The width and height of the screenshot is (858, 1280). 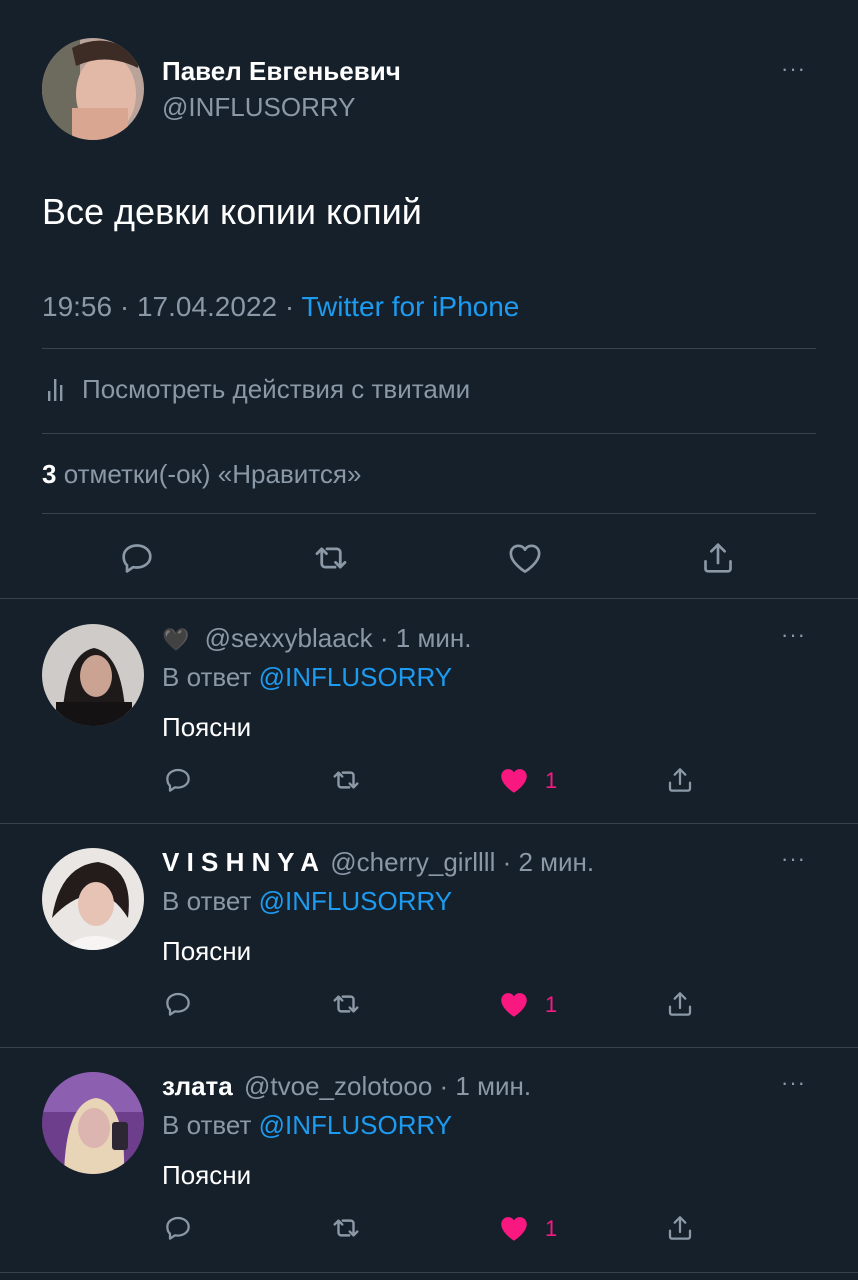 What do you see at coordinates (410, 306) in the screenshot?
I see `tweet-source-link: Twitter for iPhone` at bounding box center [410, 306].